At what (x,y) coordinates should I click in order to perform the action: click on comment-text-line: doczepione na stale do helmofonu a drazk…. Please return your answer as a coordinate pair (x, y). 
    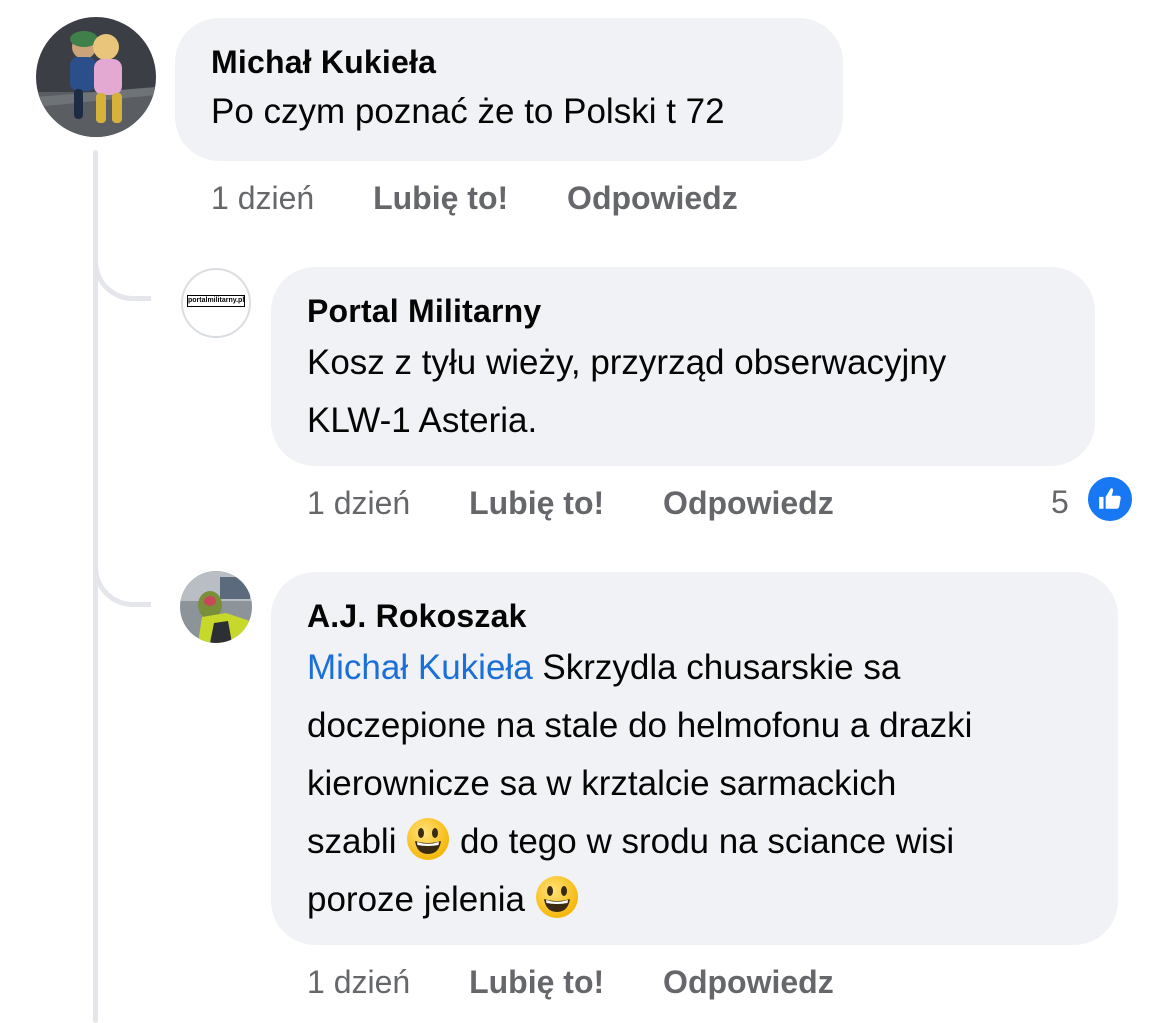
    Looking at the image, I should click on (640, 725).